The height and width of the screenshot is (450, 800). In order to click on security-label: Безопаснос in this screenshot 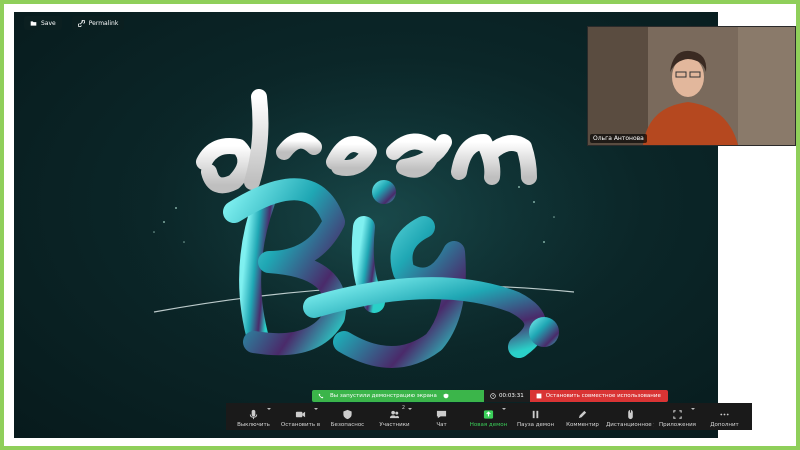, I will do `click(347, 425)`.